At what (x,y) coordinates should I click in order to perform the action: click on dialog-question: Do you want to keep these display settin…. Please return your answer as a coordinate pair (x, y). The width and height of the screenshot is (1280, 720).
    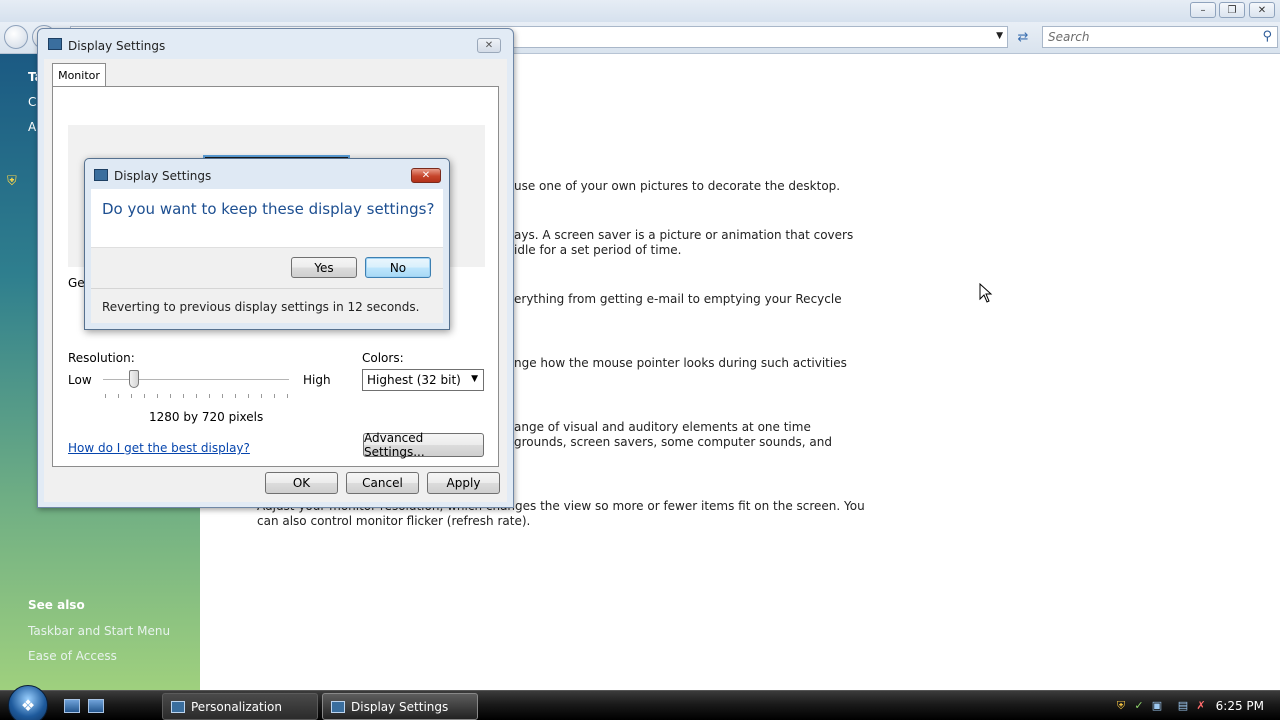
    Looking at the image, I should click on (268, 209).